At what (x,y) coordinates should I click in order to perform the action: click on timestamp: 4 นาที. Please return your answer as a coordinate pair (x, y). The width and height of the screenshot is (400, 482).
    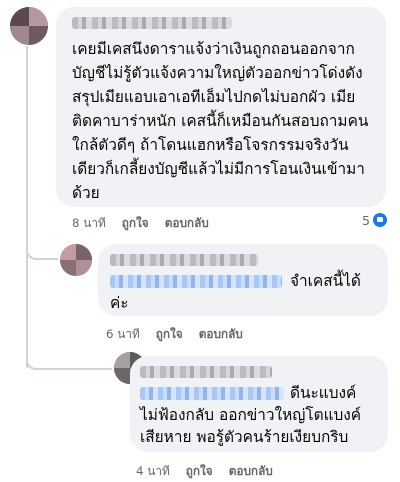
    Looking at the image, I should click on (153, 471).